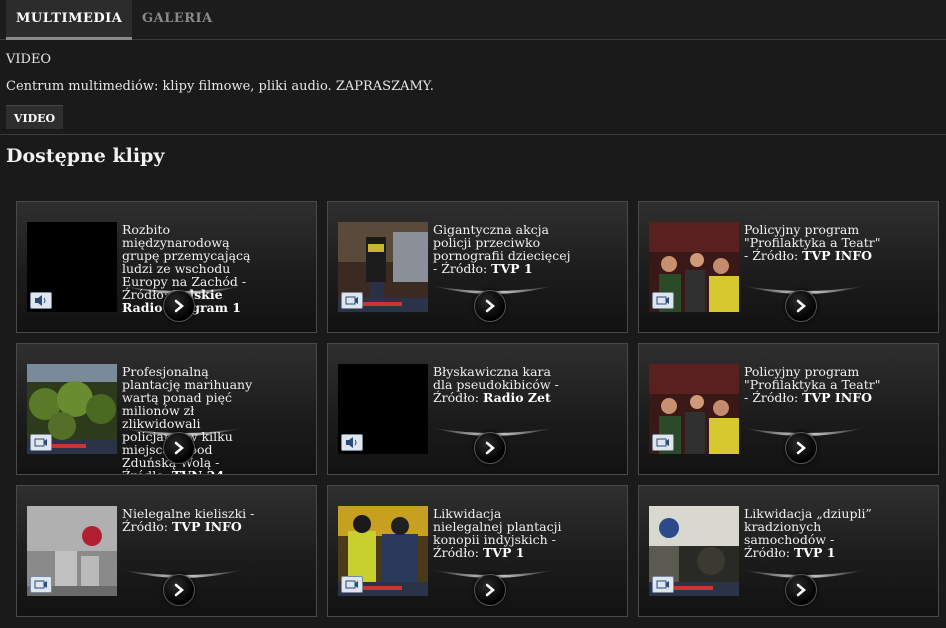 The width and height of the screenshot is (946, 628). Describe the element at coordinates (473, 20) in the screenshot. I see `tab-bar: MULTIMEDIA GALERIA` at that location.